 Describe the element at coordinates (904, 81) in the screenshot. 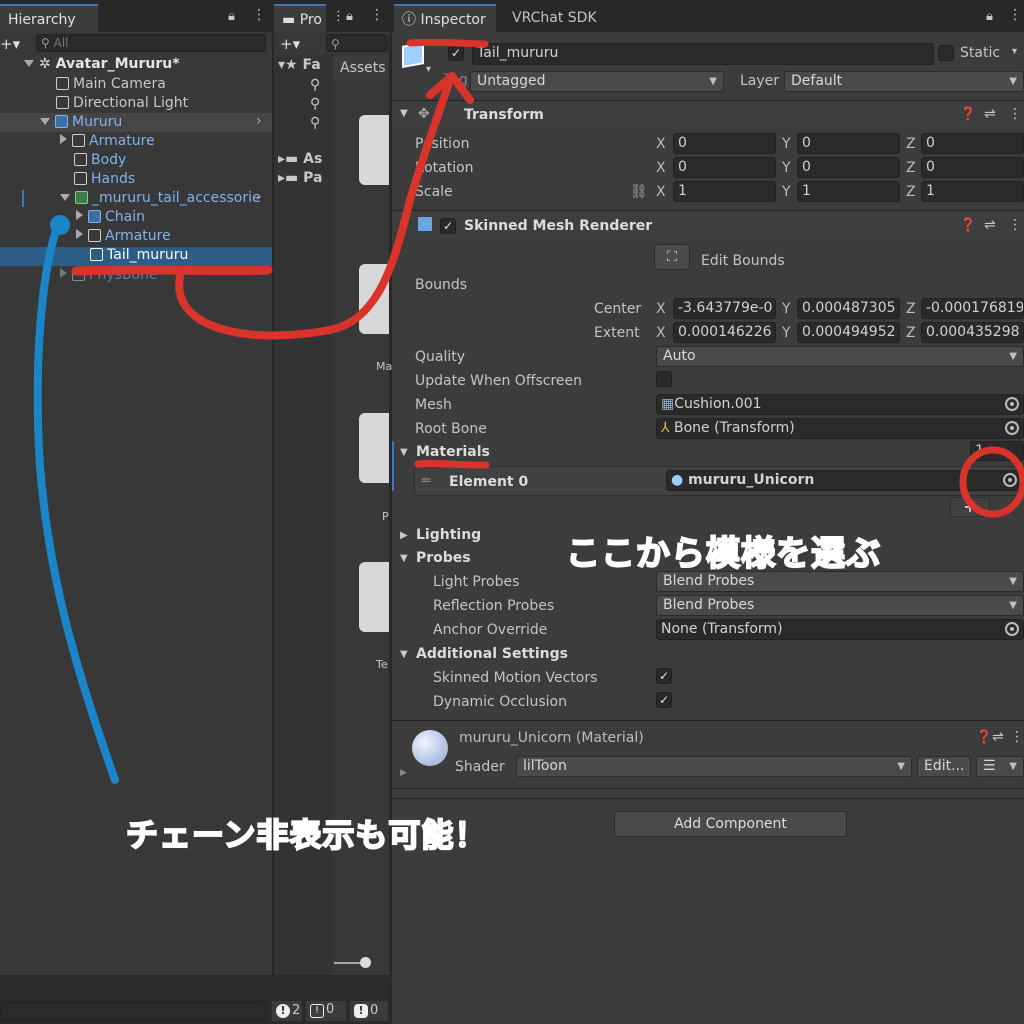

I see `layer-dropdown: Default ▼` at that location.